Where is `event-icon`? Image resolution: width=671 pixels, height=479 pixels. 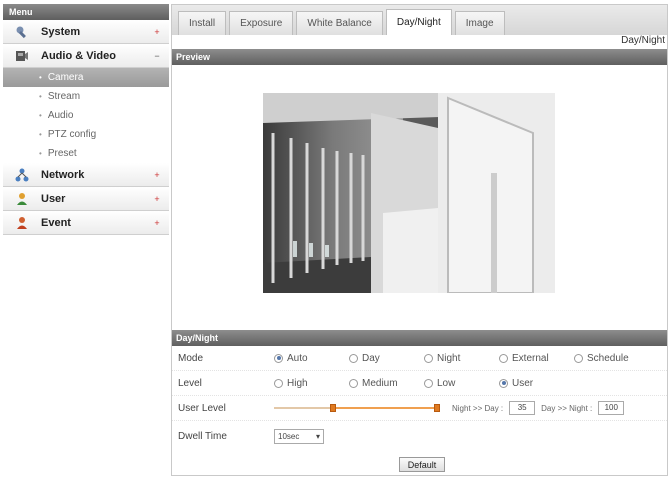 event-icon is located at coordinates (22, 223).